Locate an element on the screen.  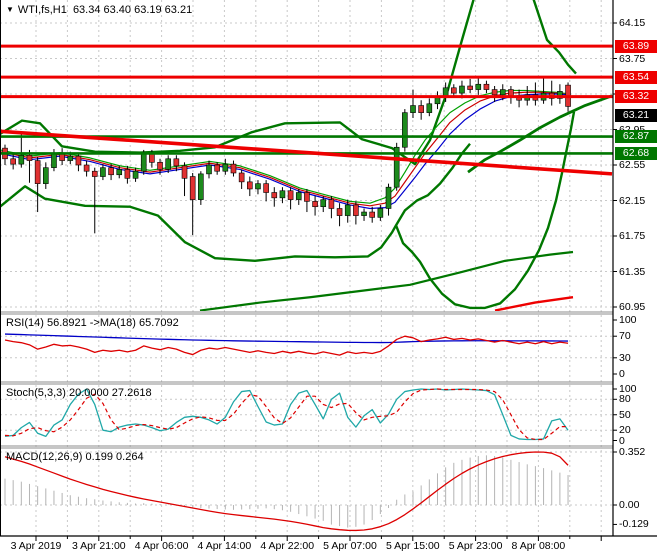
y-axis-label: 62.55 is located at coordinates (632, 165).